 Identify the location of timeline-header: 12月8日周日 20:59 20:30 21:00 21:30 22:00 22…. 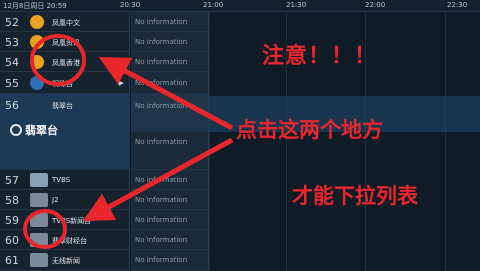
(240, 6).